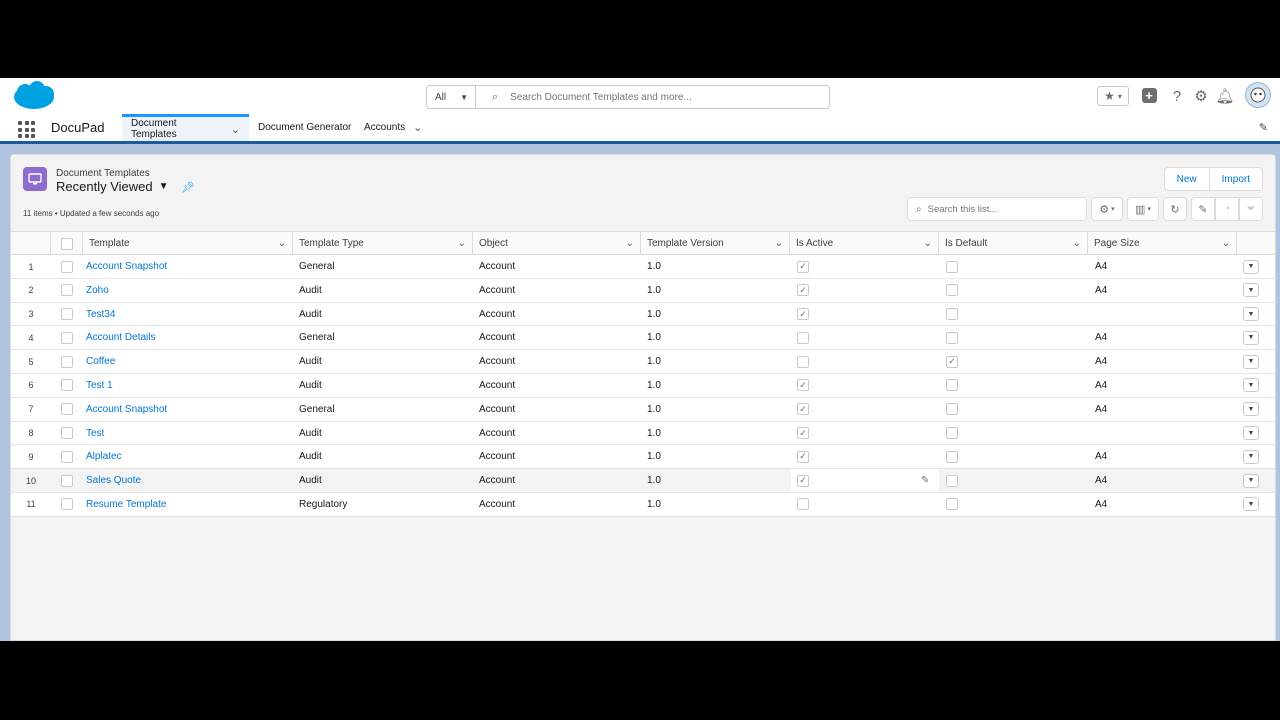  What do you see at coordinates (1227, 209) in the screenshot?
I see `charts-button: ◔` at bounding box center [1227, 209].